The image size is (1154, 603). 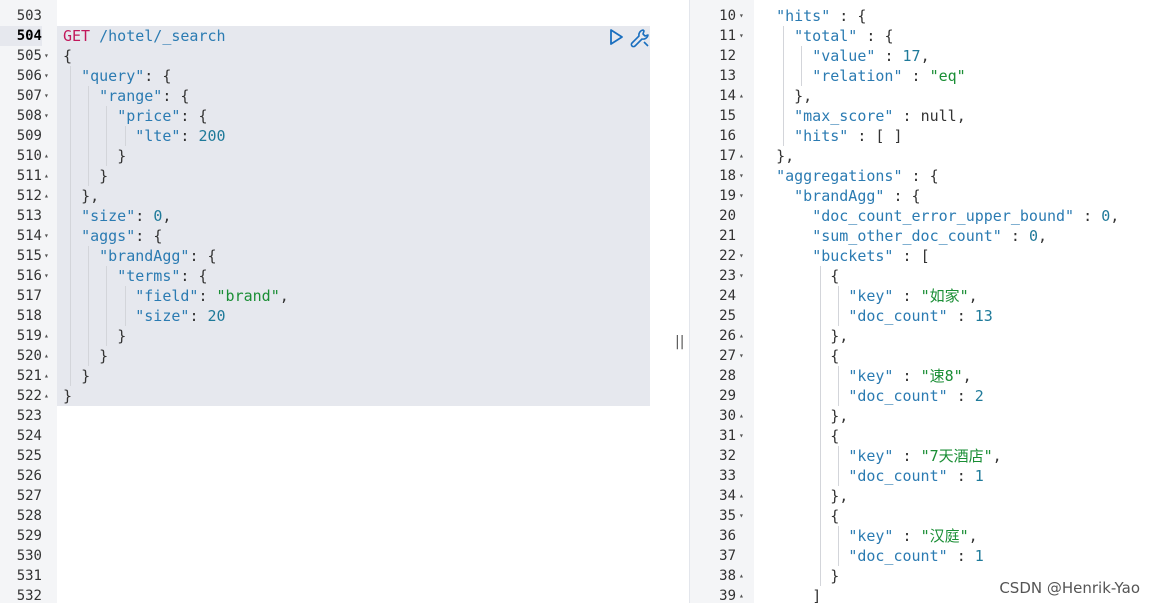 What do you see at coordinates (902, 236) in the screenshot?
I see `response-code-line: "sum_other_doc_count" : 0,` at bounding box center [902, 236].